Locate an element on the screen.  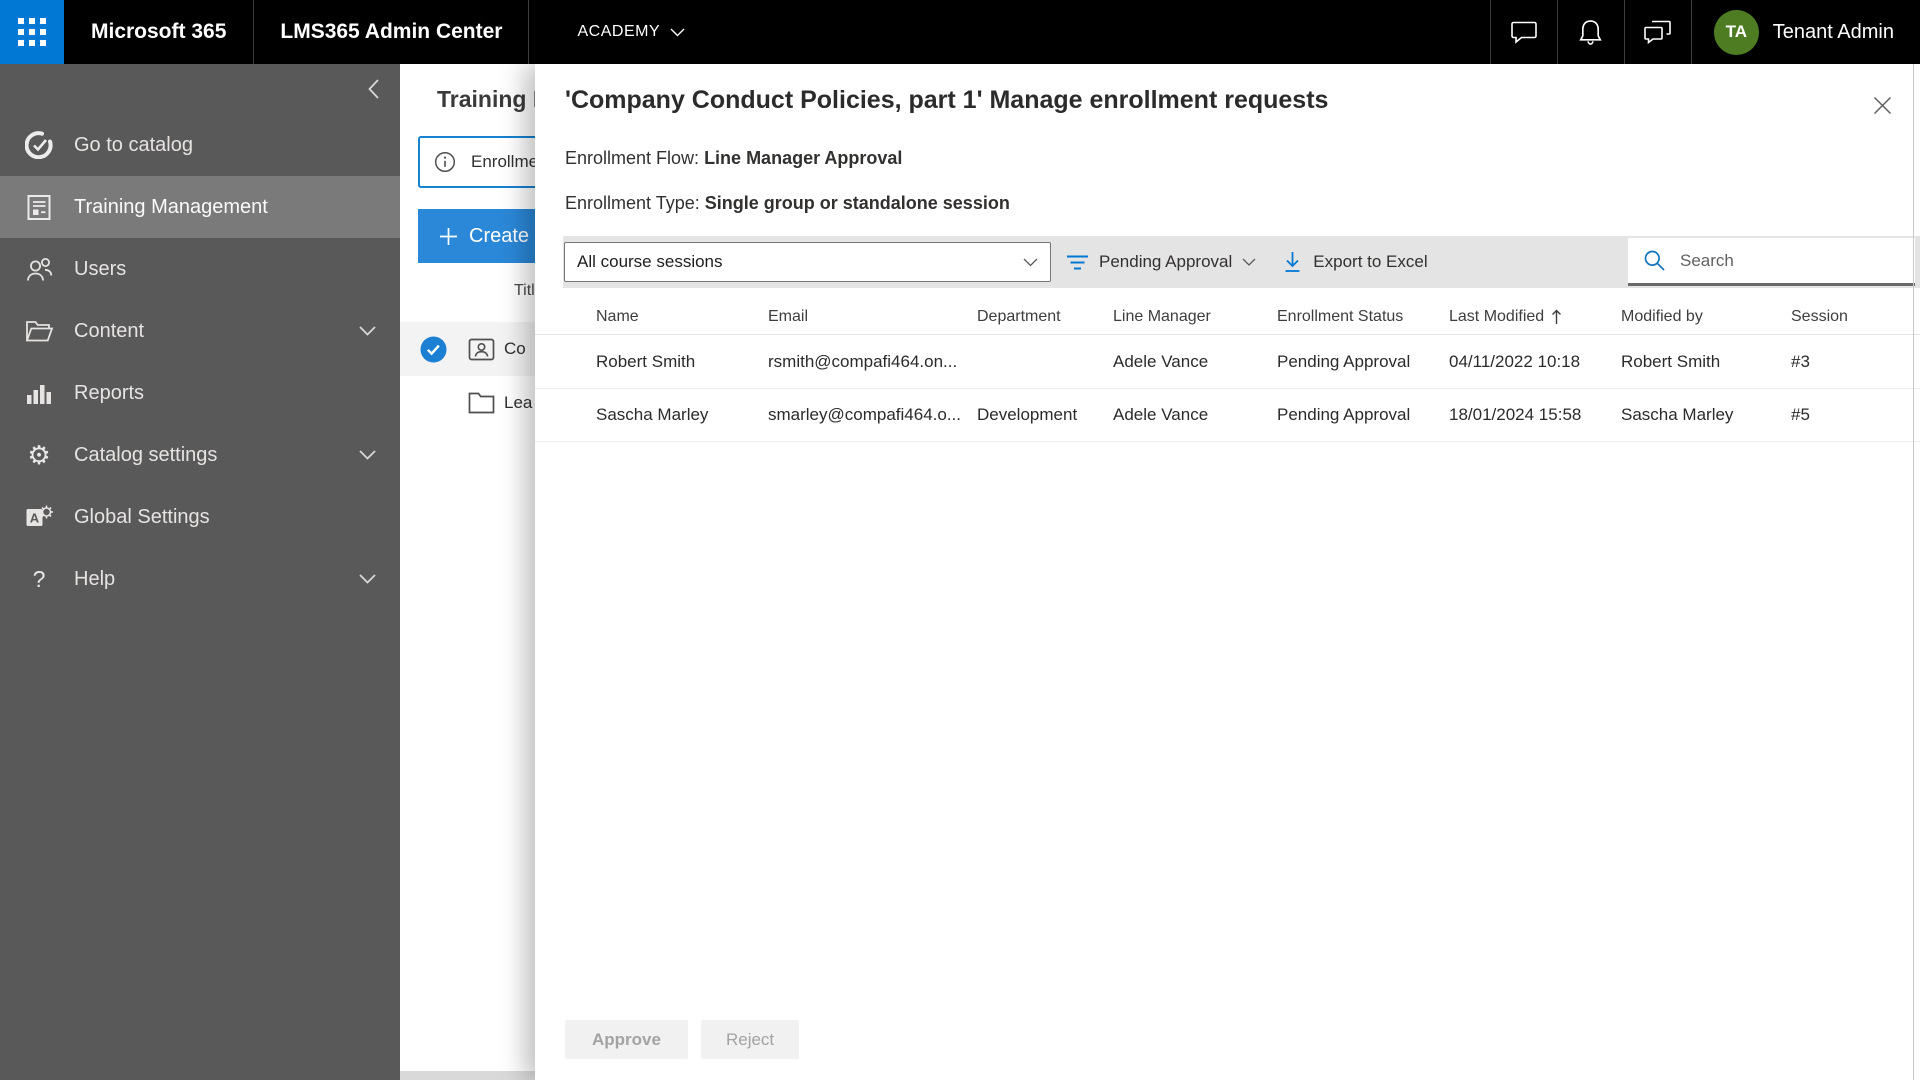
feedback-button is located at coordinates (1658, 32).